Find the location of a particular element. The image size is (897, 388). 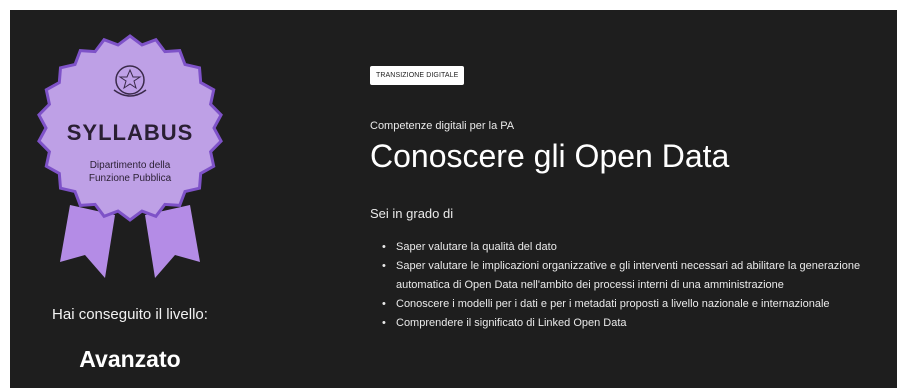

badge-brand: SYLLABUS is located at coordinates (130, 132).